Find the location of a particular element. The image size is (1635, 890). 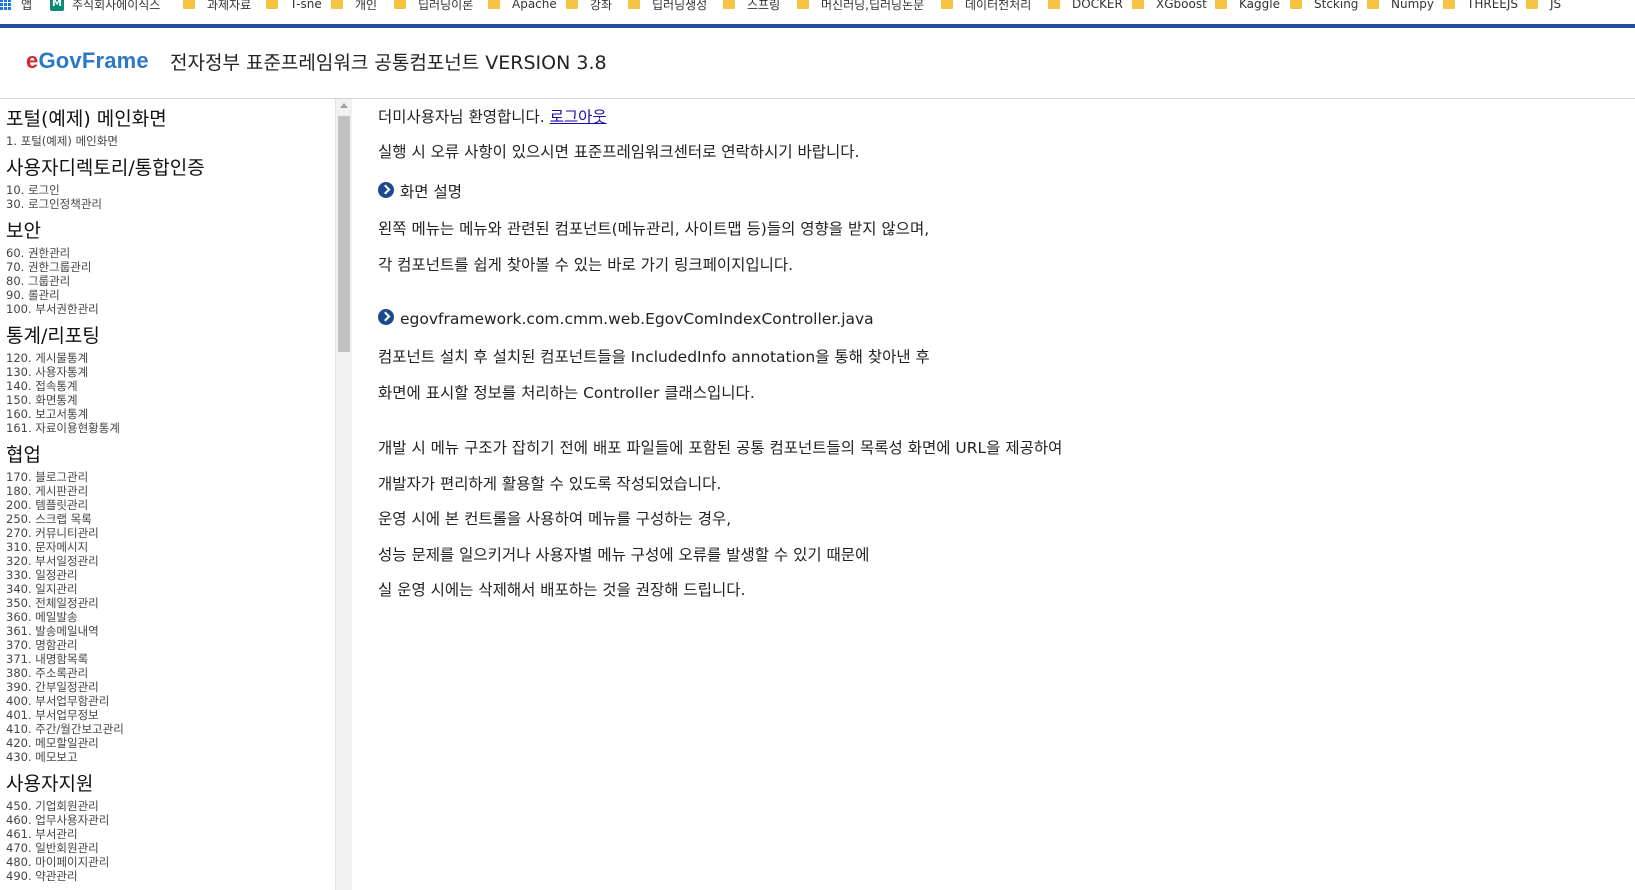

sidebar-menu-link: 160. 보고서통계 is located at coordinates (170, 414).